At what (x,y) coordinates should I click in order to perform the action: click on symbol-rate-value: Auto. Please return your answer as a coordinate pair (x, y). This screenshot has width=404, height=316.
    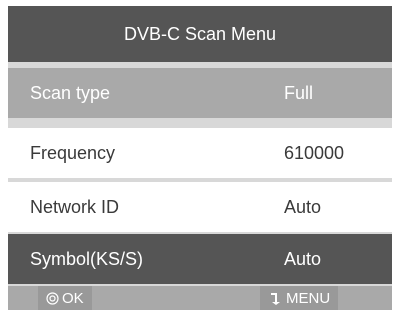
    Looking at the image, I should click on (302, 259).